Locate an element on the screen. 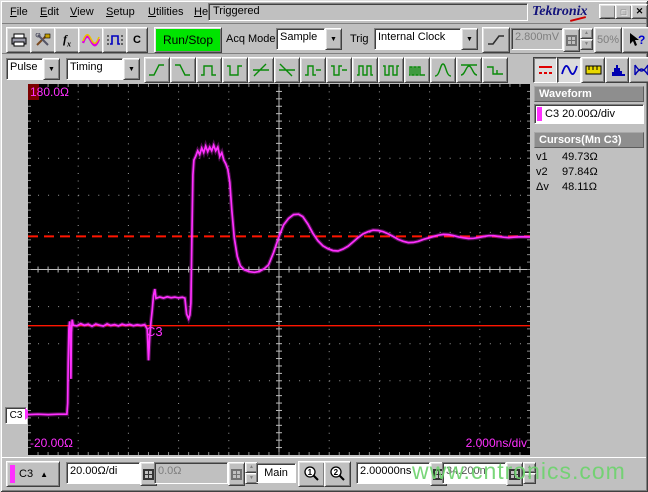 Image resolution: width=648 pixels, height=492 pixels. svg-text: 1 is located at coordinates (310, 472).